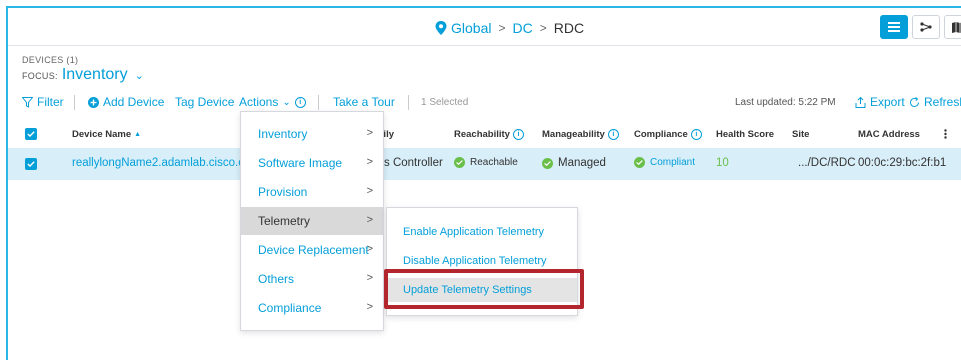  I want to click on focus-value: Inventory, so click(95, 75).